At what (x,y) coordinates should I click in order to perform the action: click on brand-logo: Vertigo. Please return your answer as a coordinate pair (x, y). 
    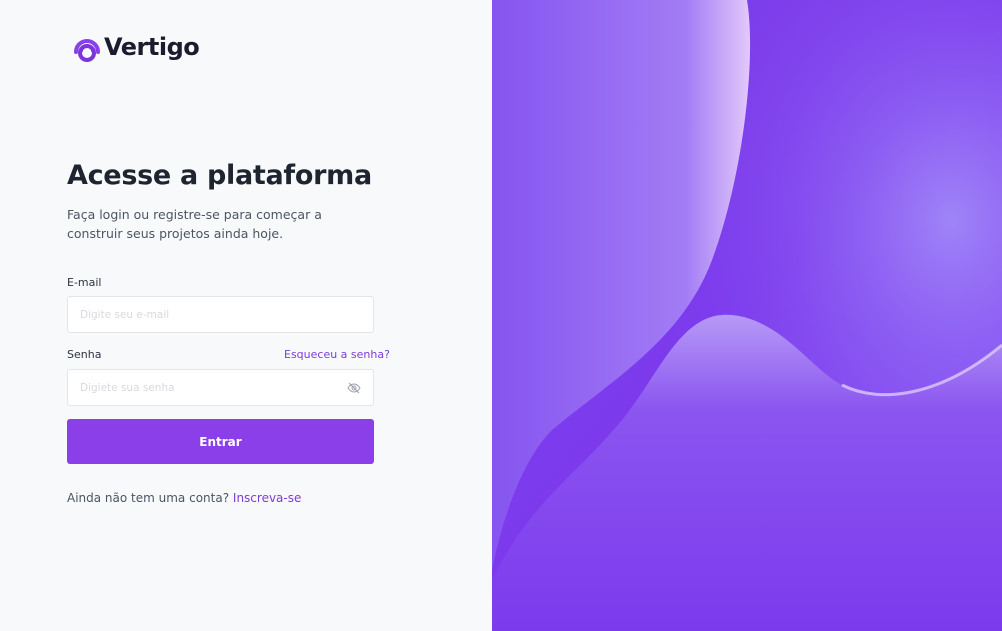
    Looking at the image, I should click on (136, 47).